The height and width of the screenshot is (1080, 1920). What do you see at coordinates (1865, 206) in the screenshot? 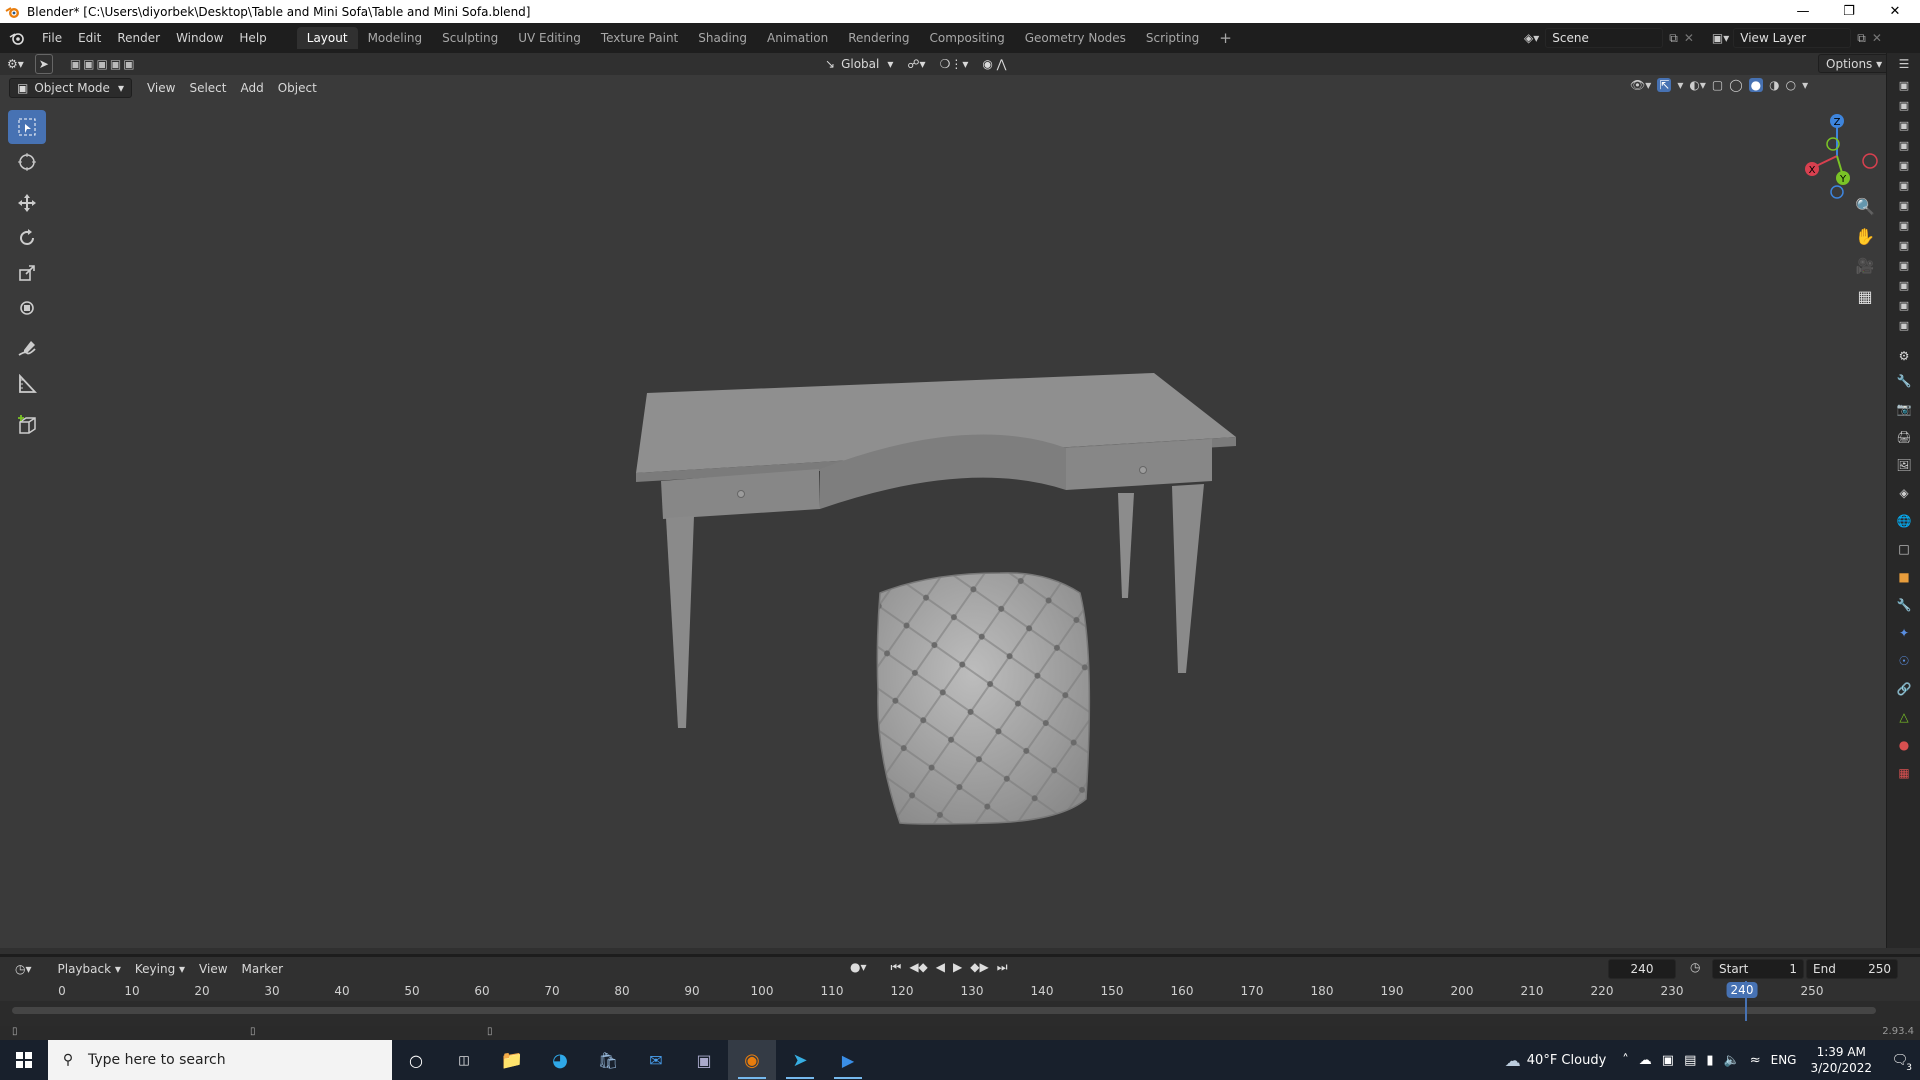
I see `zoom-button: 🔍` at bounding box center [1865, 206].